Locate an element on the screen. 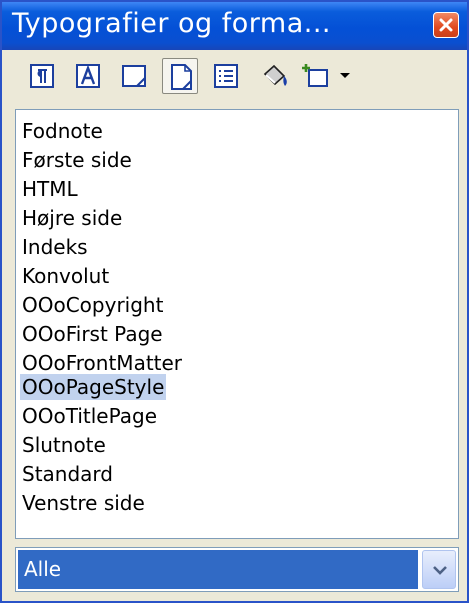 This screenshot has width=469, height=603. new-style-from-selection-button is located at coordinates (316, 76).